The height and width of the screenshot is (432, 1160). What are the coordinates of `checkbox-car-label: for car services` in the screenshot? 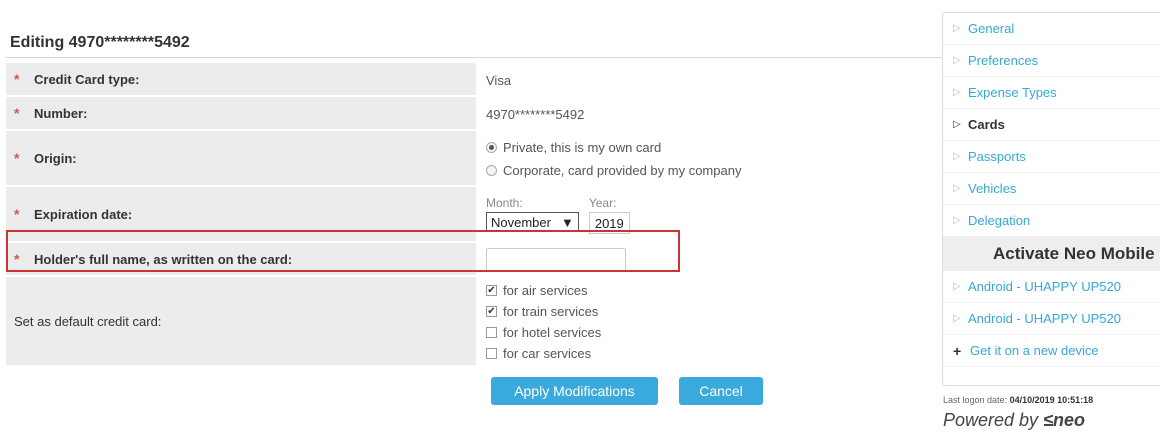 It's located at (547, 353).